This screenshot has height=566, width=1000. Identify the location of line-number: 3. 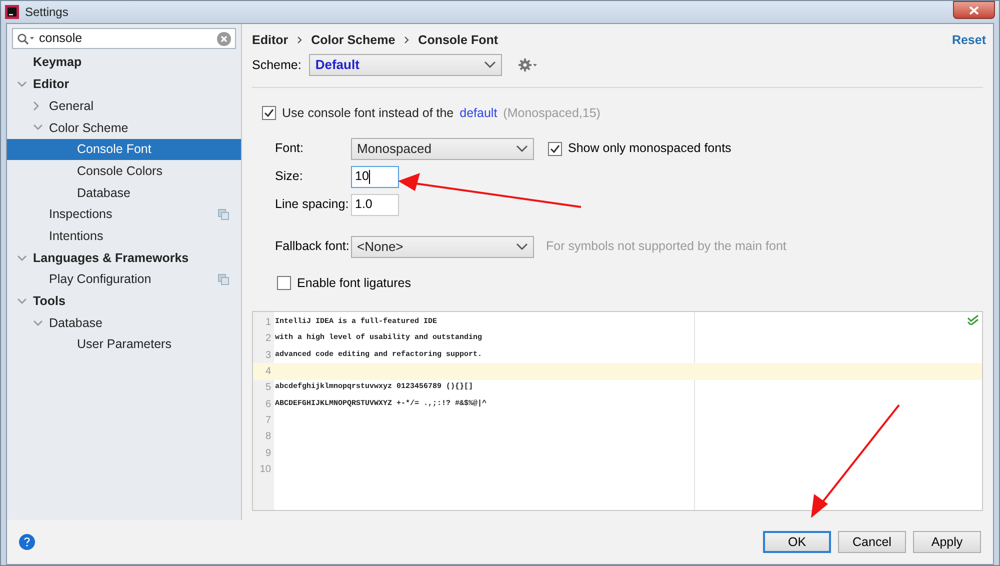
(268, 355).